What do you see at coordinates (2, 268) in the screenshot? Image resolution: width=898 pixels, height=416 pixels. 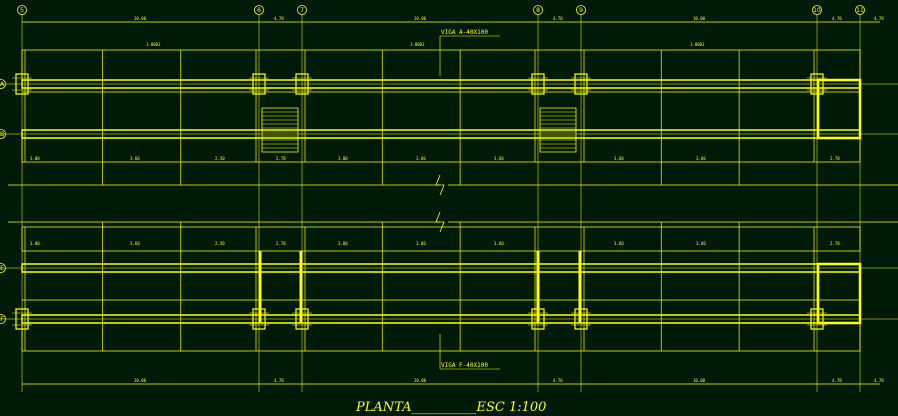 I see `axis-label-left: E` at bounding box center [2, 268].